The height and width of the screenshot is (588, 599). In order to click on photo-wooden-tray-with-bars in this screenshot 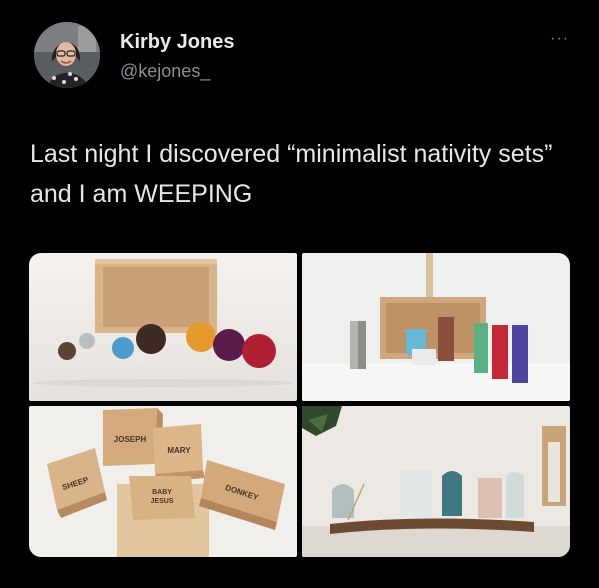, I will do `click(436, 327)`.